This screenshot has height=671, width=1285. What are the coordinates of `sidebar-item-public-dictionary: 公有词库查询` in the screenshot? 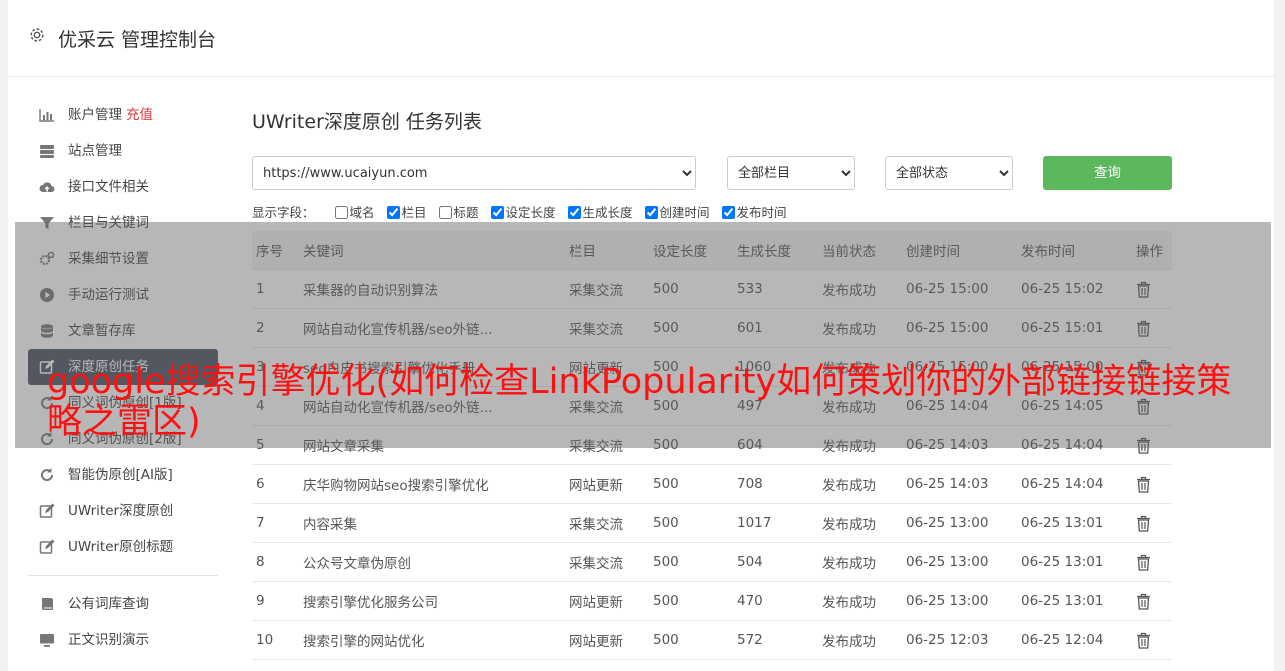 It's located at (123, 604).